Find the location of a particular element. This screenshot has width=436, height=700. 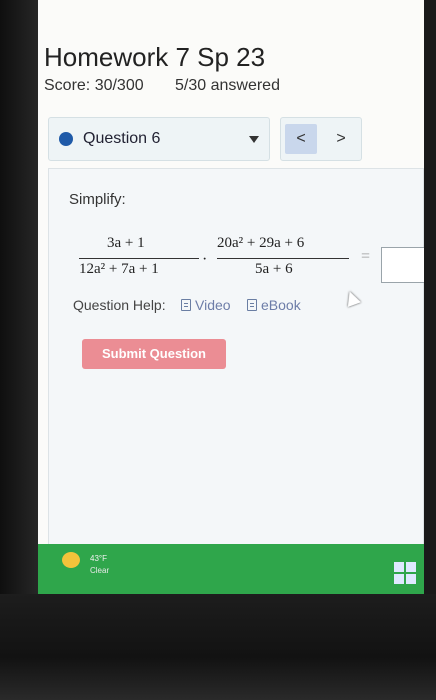

next-question-button: > is located at coordinates (341, 139).